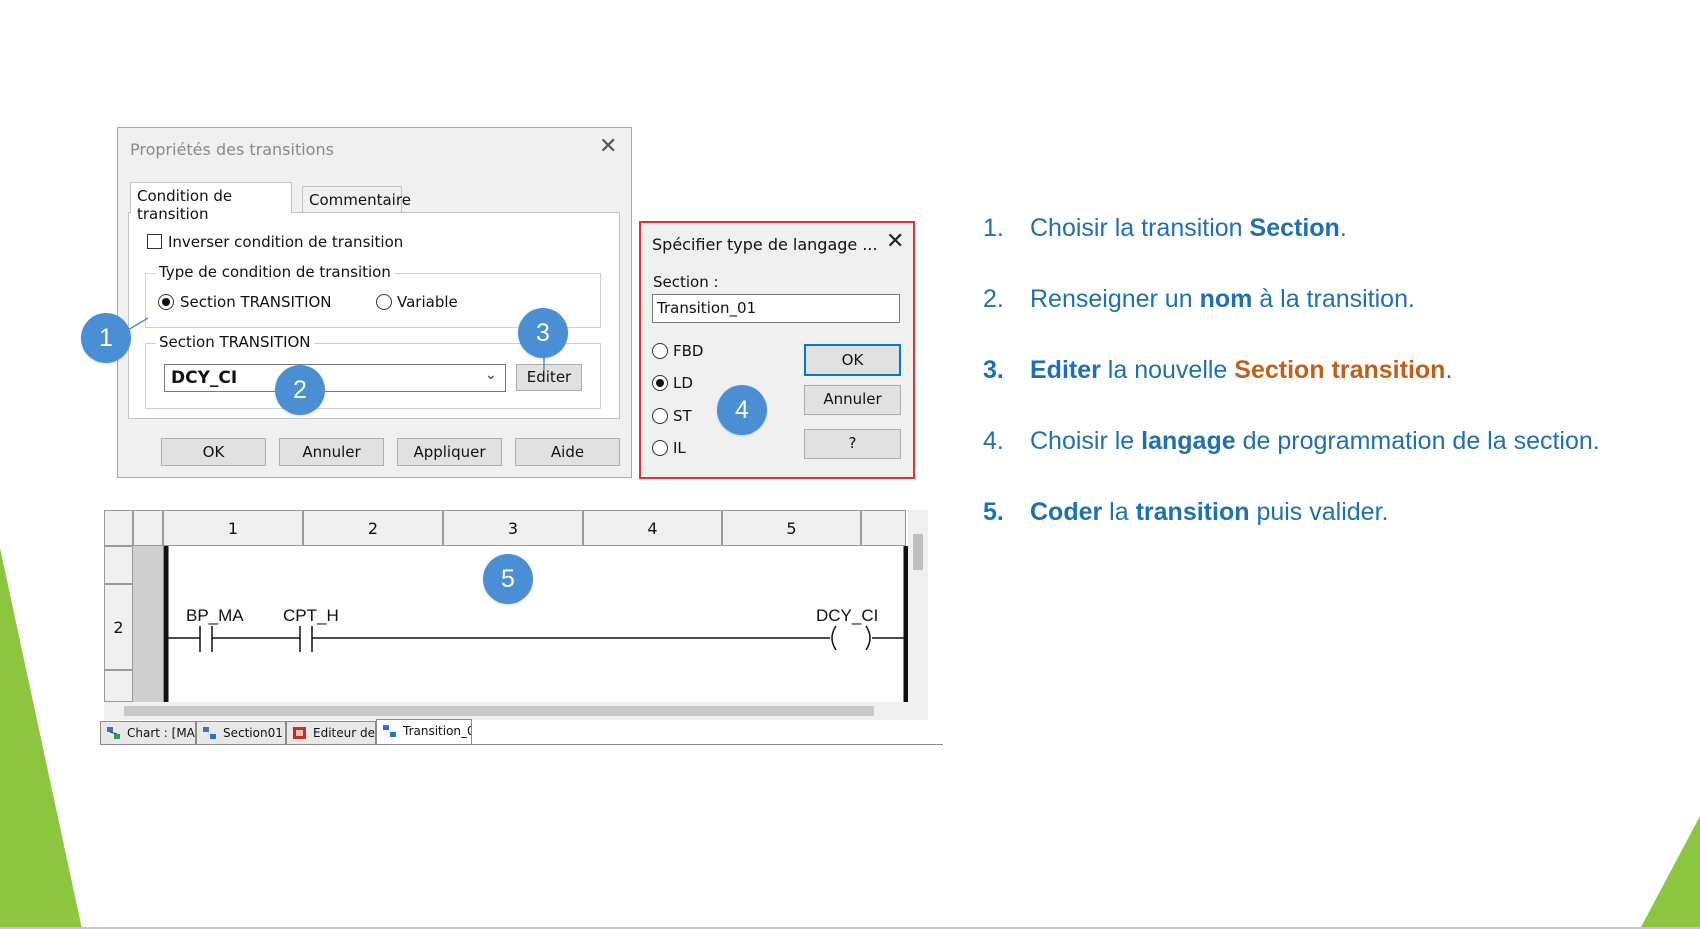 The image size is (1700, 929). Describe the element at coordinates (543, 333) in the screenshot. I see `step-bubble-3: 3` at that location.